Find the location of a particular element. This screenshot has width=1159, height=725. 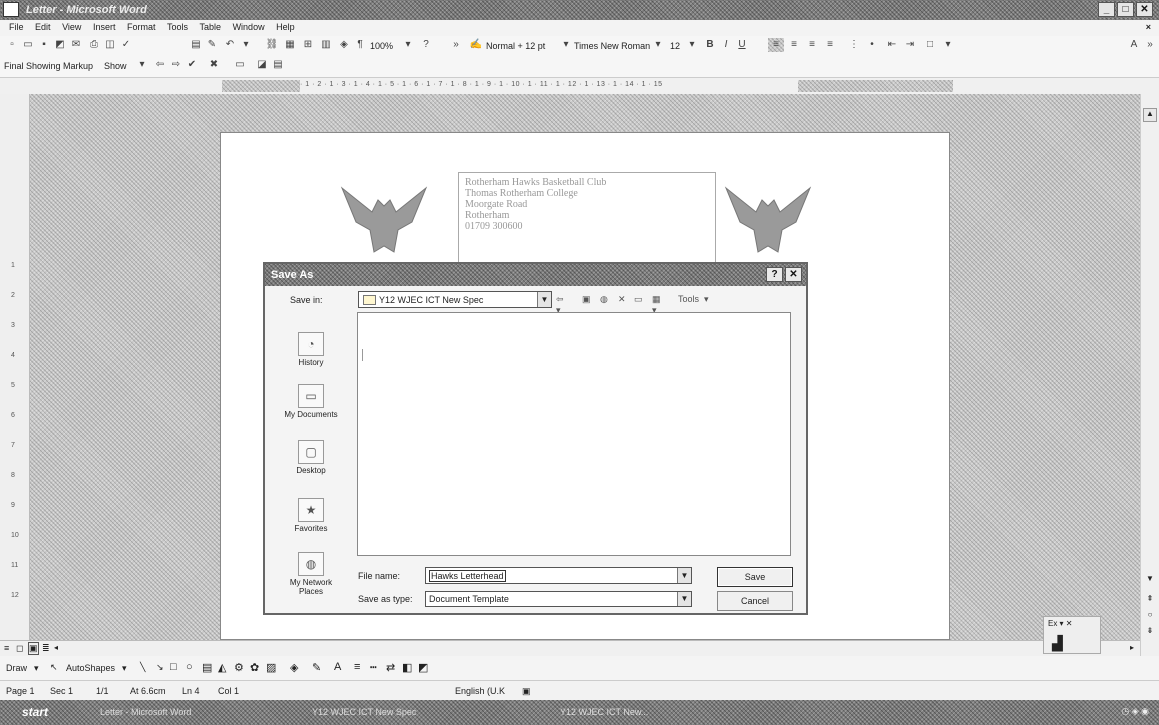

new-folder-icon: ▭ is located at coordinates (638, 299).